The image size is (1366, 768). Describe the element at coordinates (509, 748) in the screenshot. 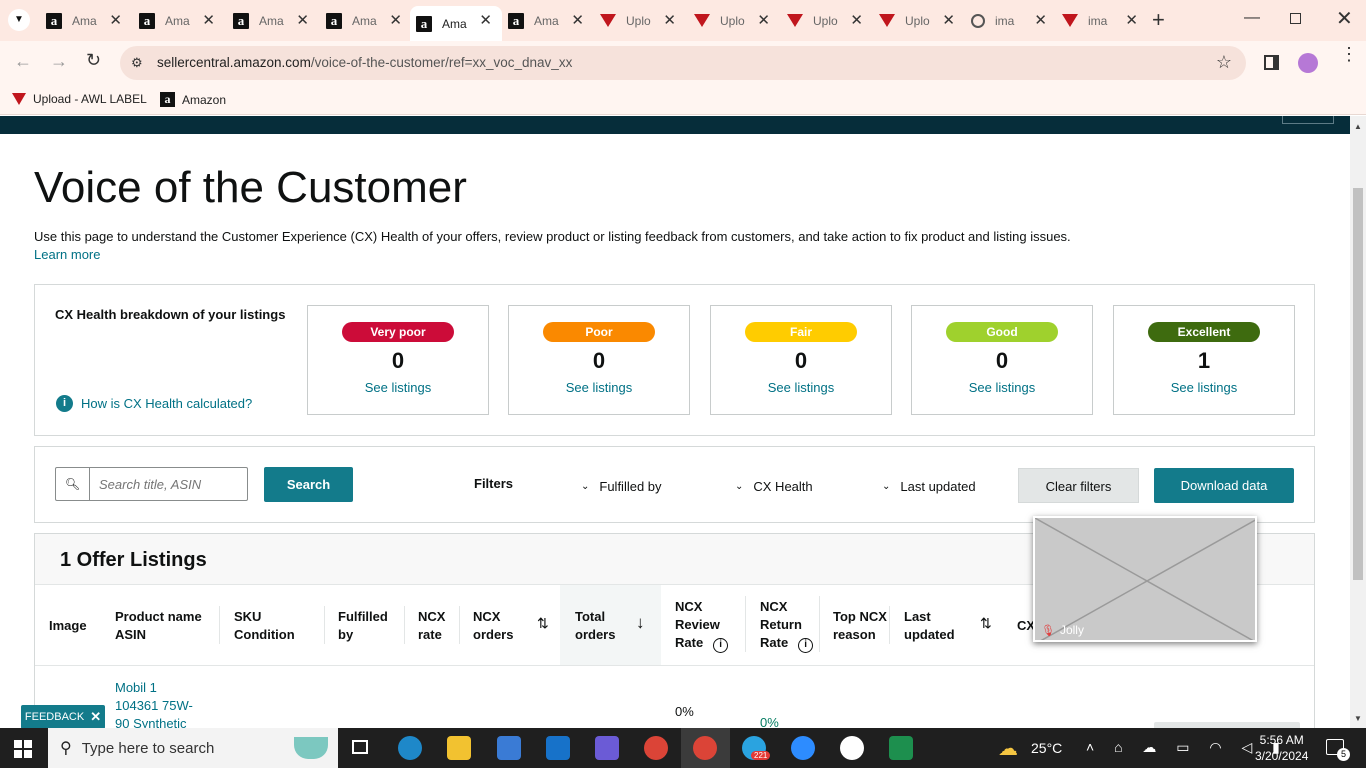

I see `store-icon` at that location.